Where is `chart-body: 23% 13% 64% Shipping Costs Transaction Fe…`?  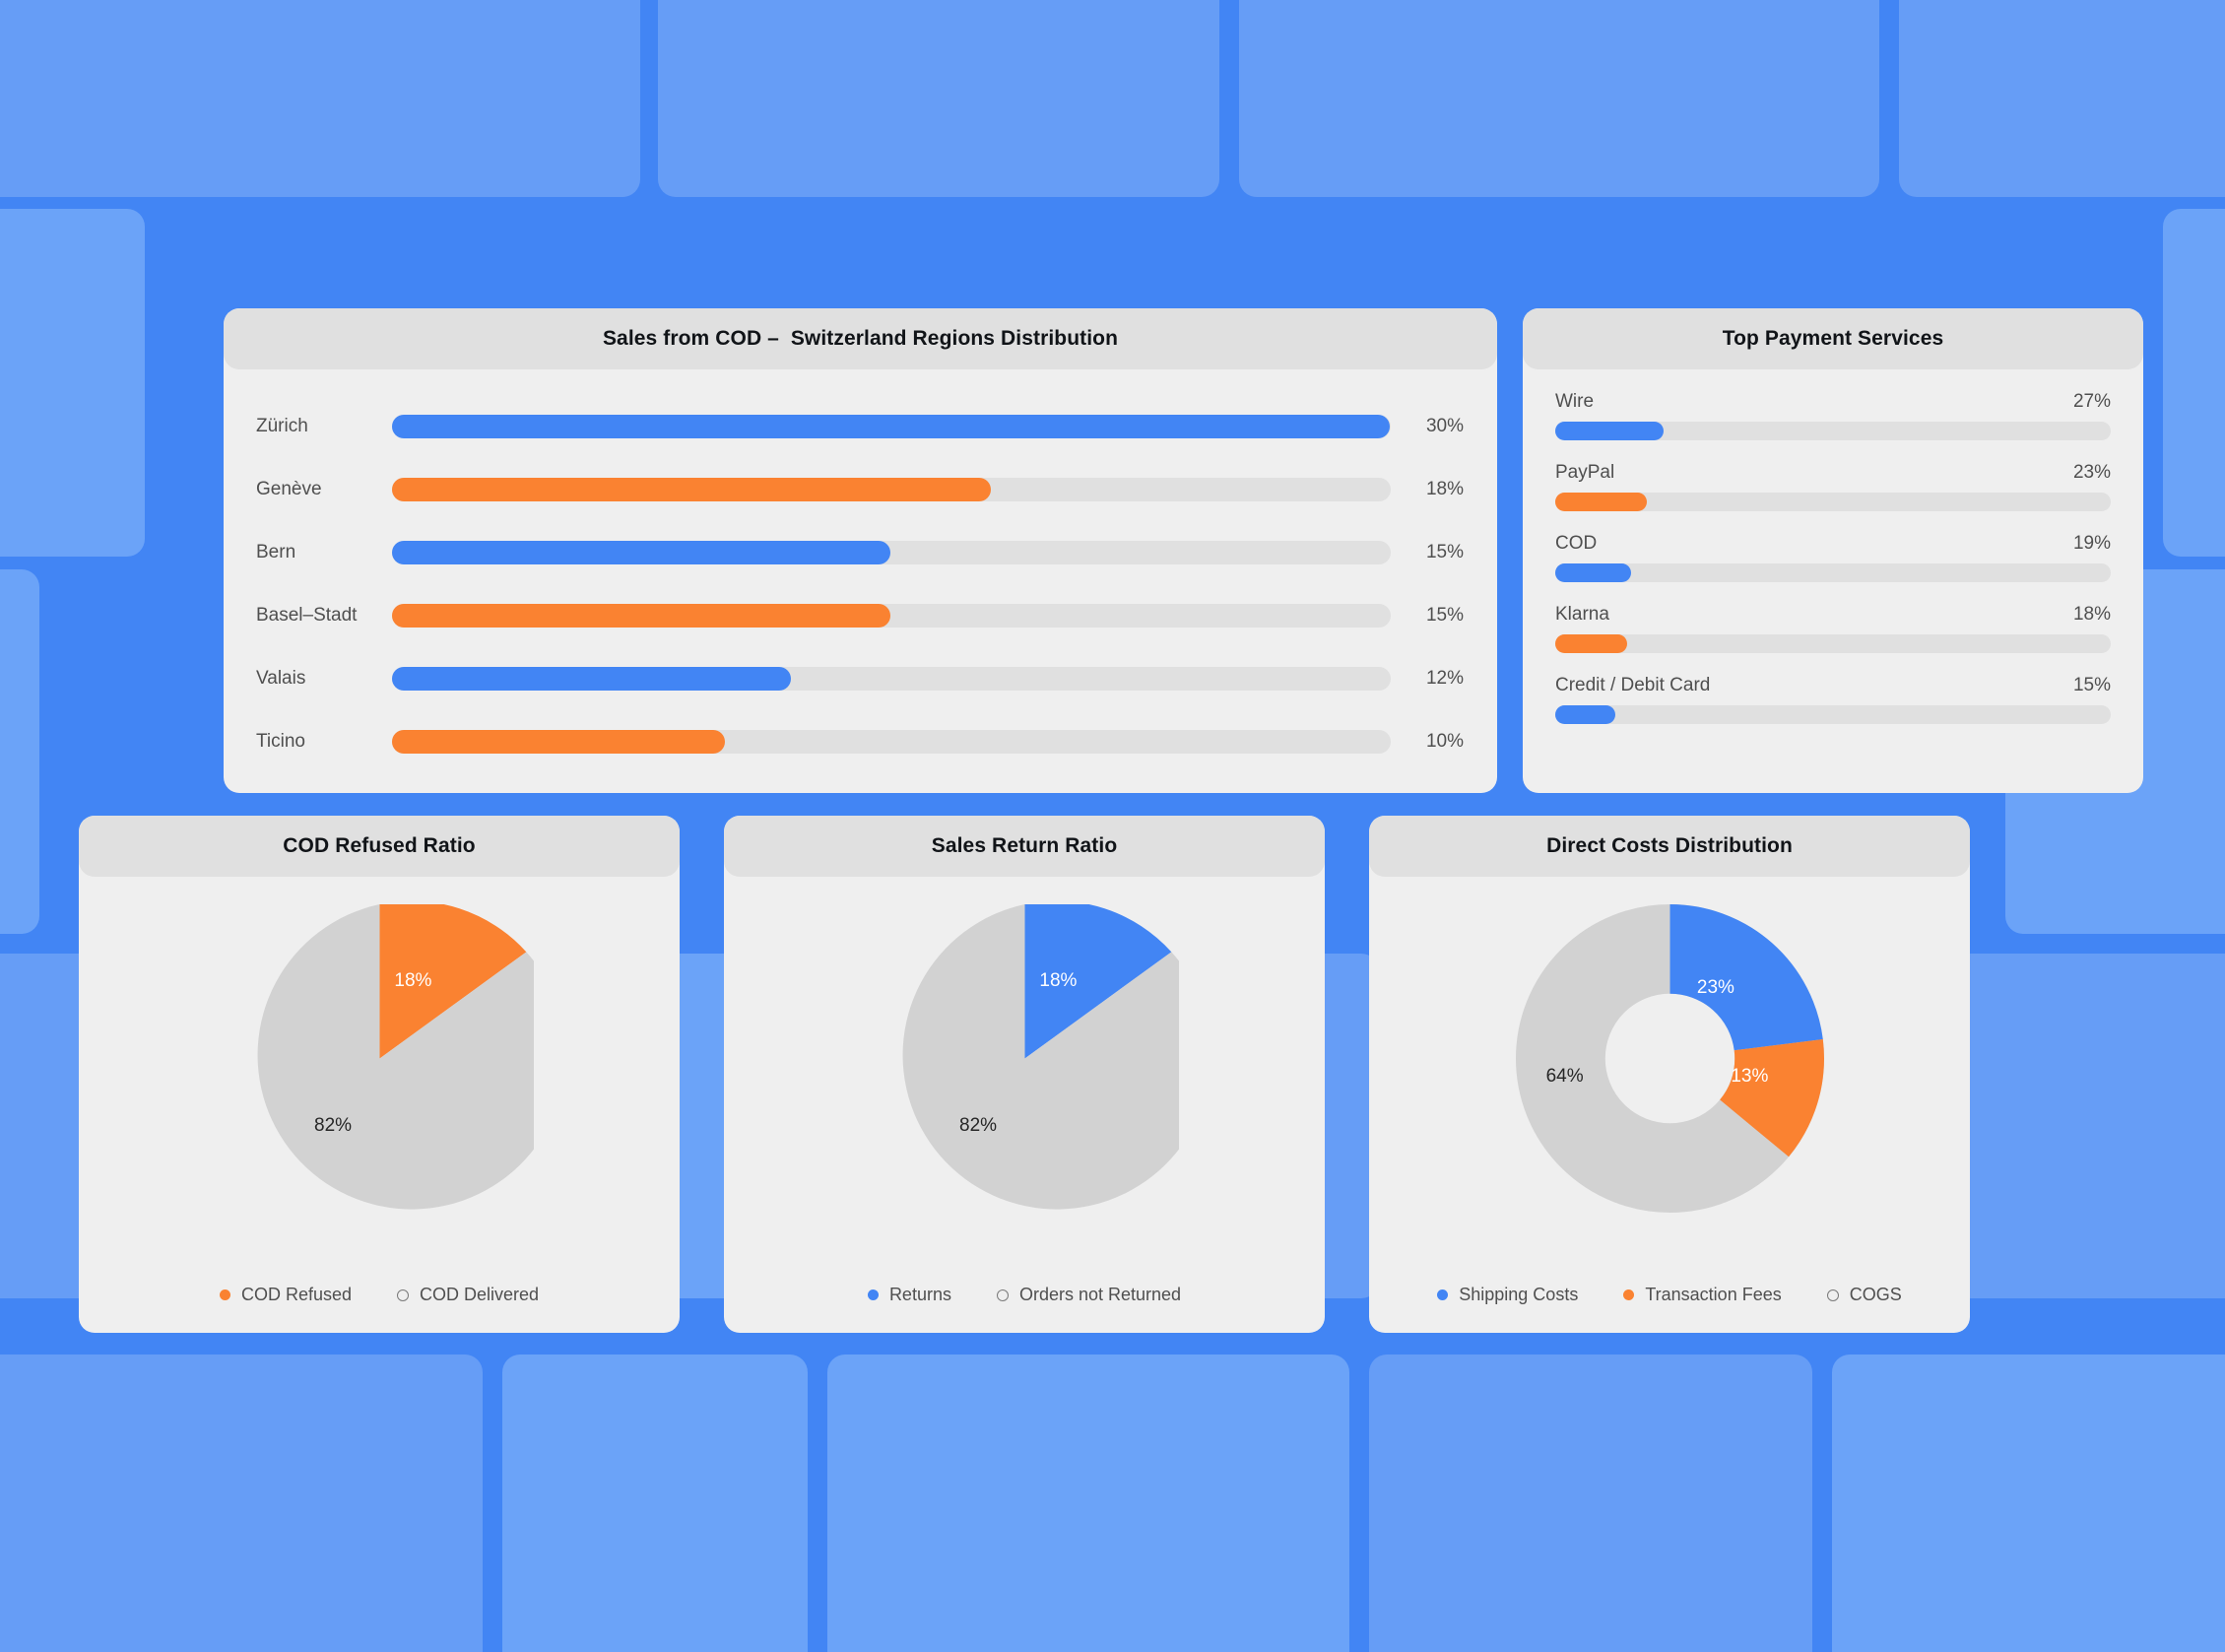 chart-body: 23% 13% 64% Shipping Costs Transaction Fe… is located at coordinates (1670, 1105).